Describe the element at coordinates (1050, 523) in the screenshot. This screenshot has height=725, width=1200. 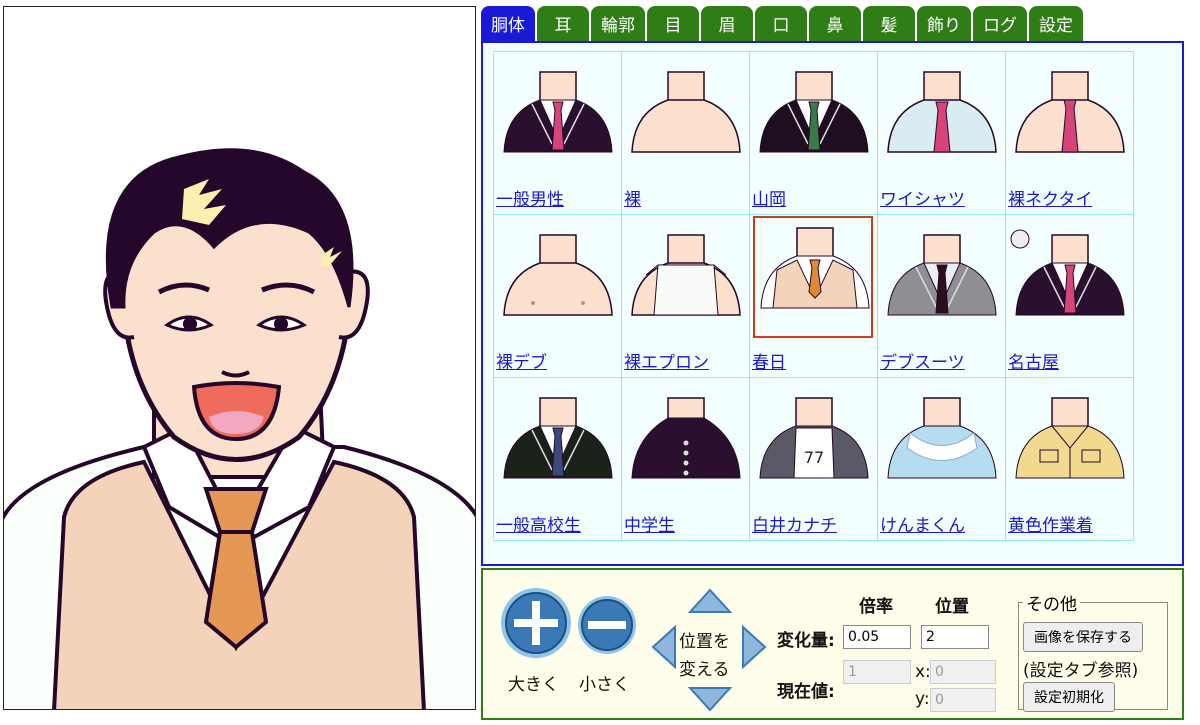
I see `body-item-link: 黄色作業着` at that location.